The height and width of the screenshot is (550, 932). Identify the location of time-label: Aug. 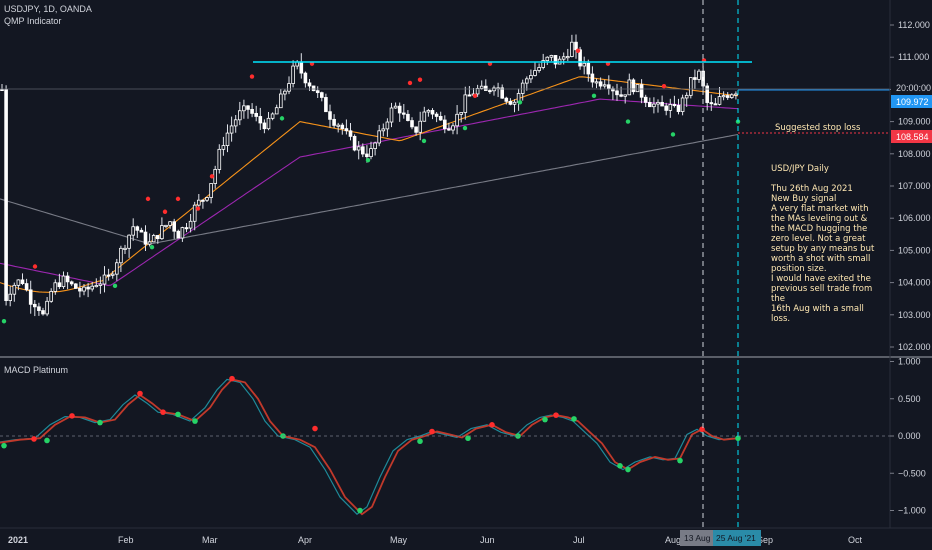
(673, 540).